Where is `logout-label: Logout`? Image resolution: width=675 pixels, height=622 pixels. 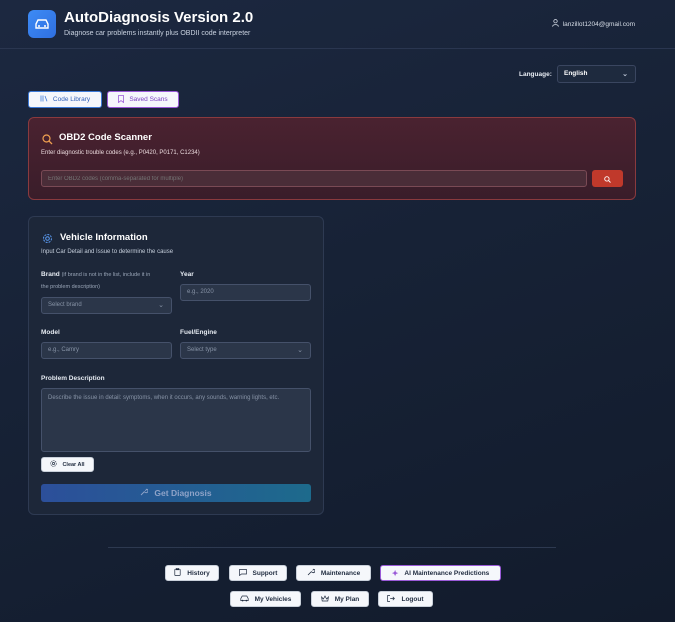
logout-label: Logout is located at coordinates (412, 599).